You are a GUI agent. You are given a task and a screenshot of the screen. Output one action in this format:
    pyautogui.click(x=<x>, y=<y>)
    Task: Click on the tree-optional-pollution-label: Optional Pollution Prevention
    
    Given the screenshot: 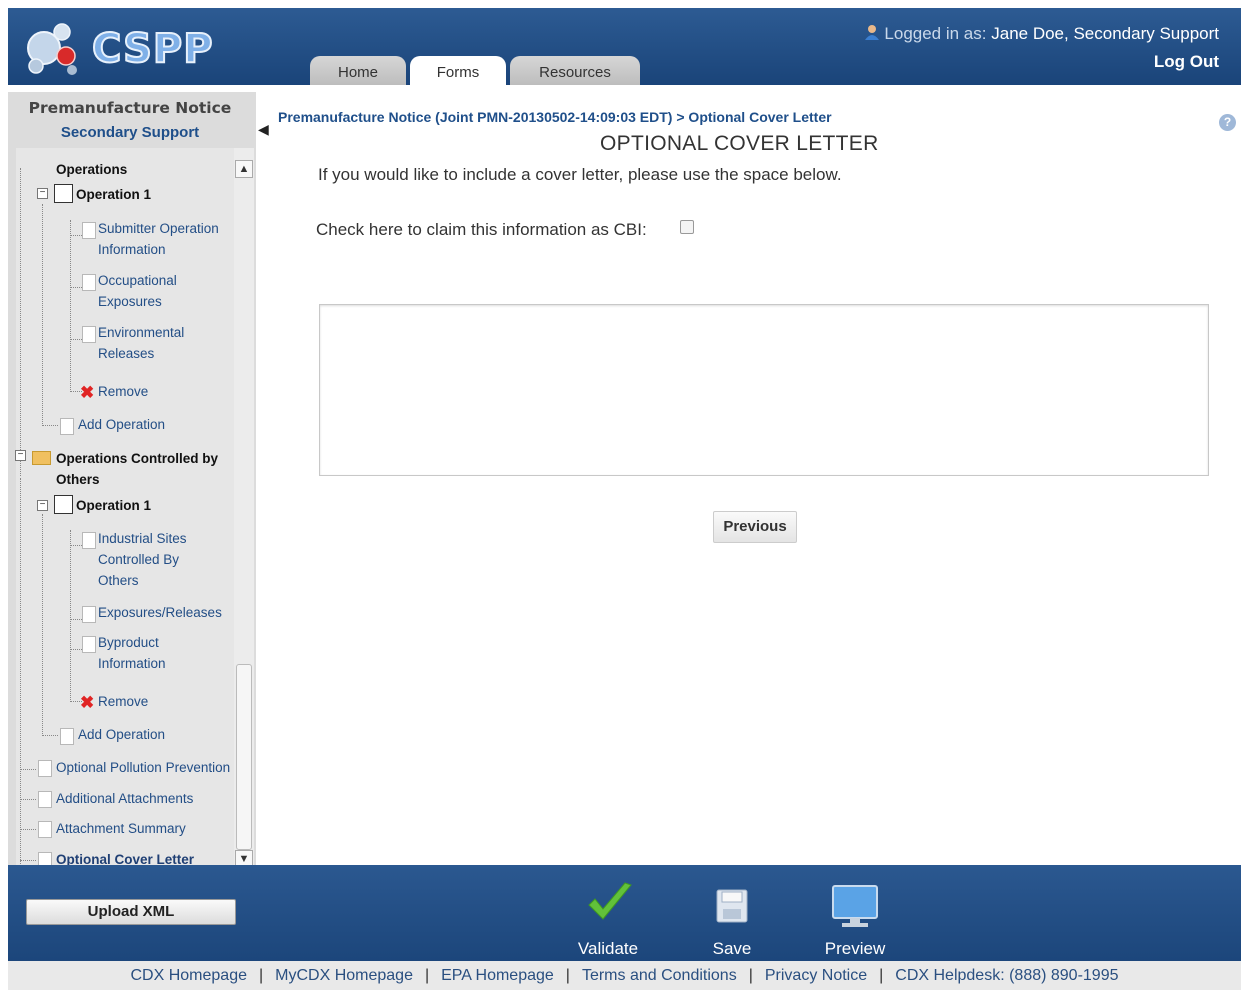 What is the action you would take?
    pyautogui.click(x=143, y=767)
    